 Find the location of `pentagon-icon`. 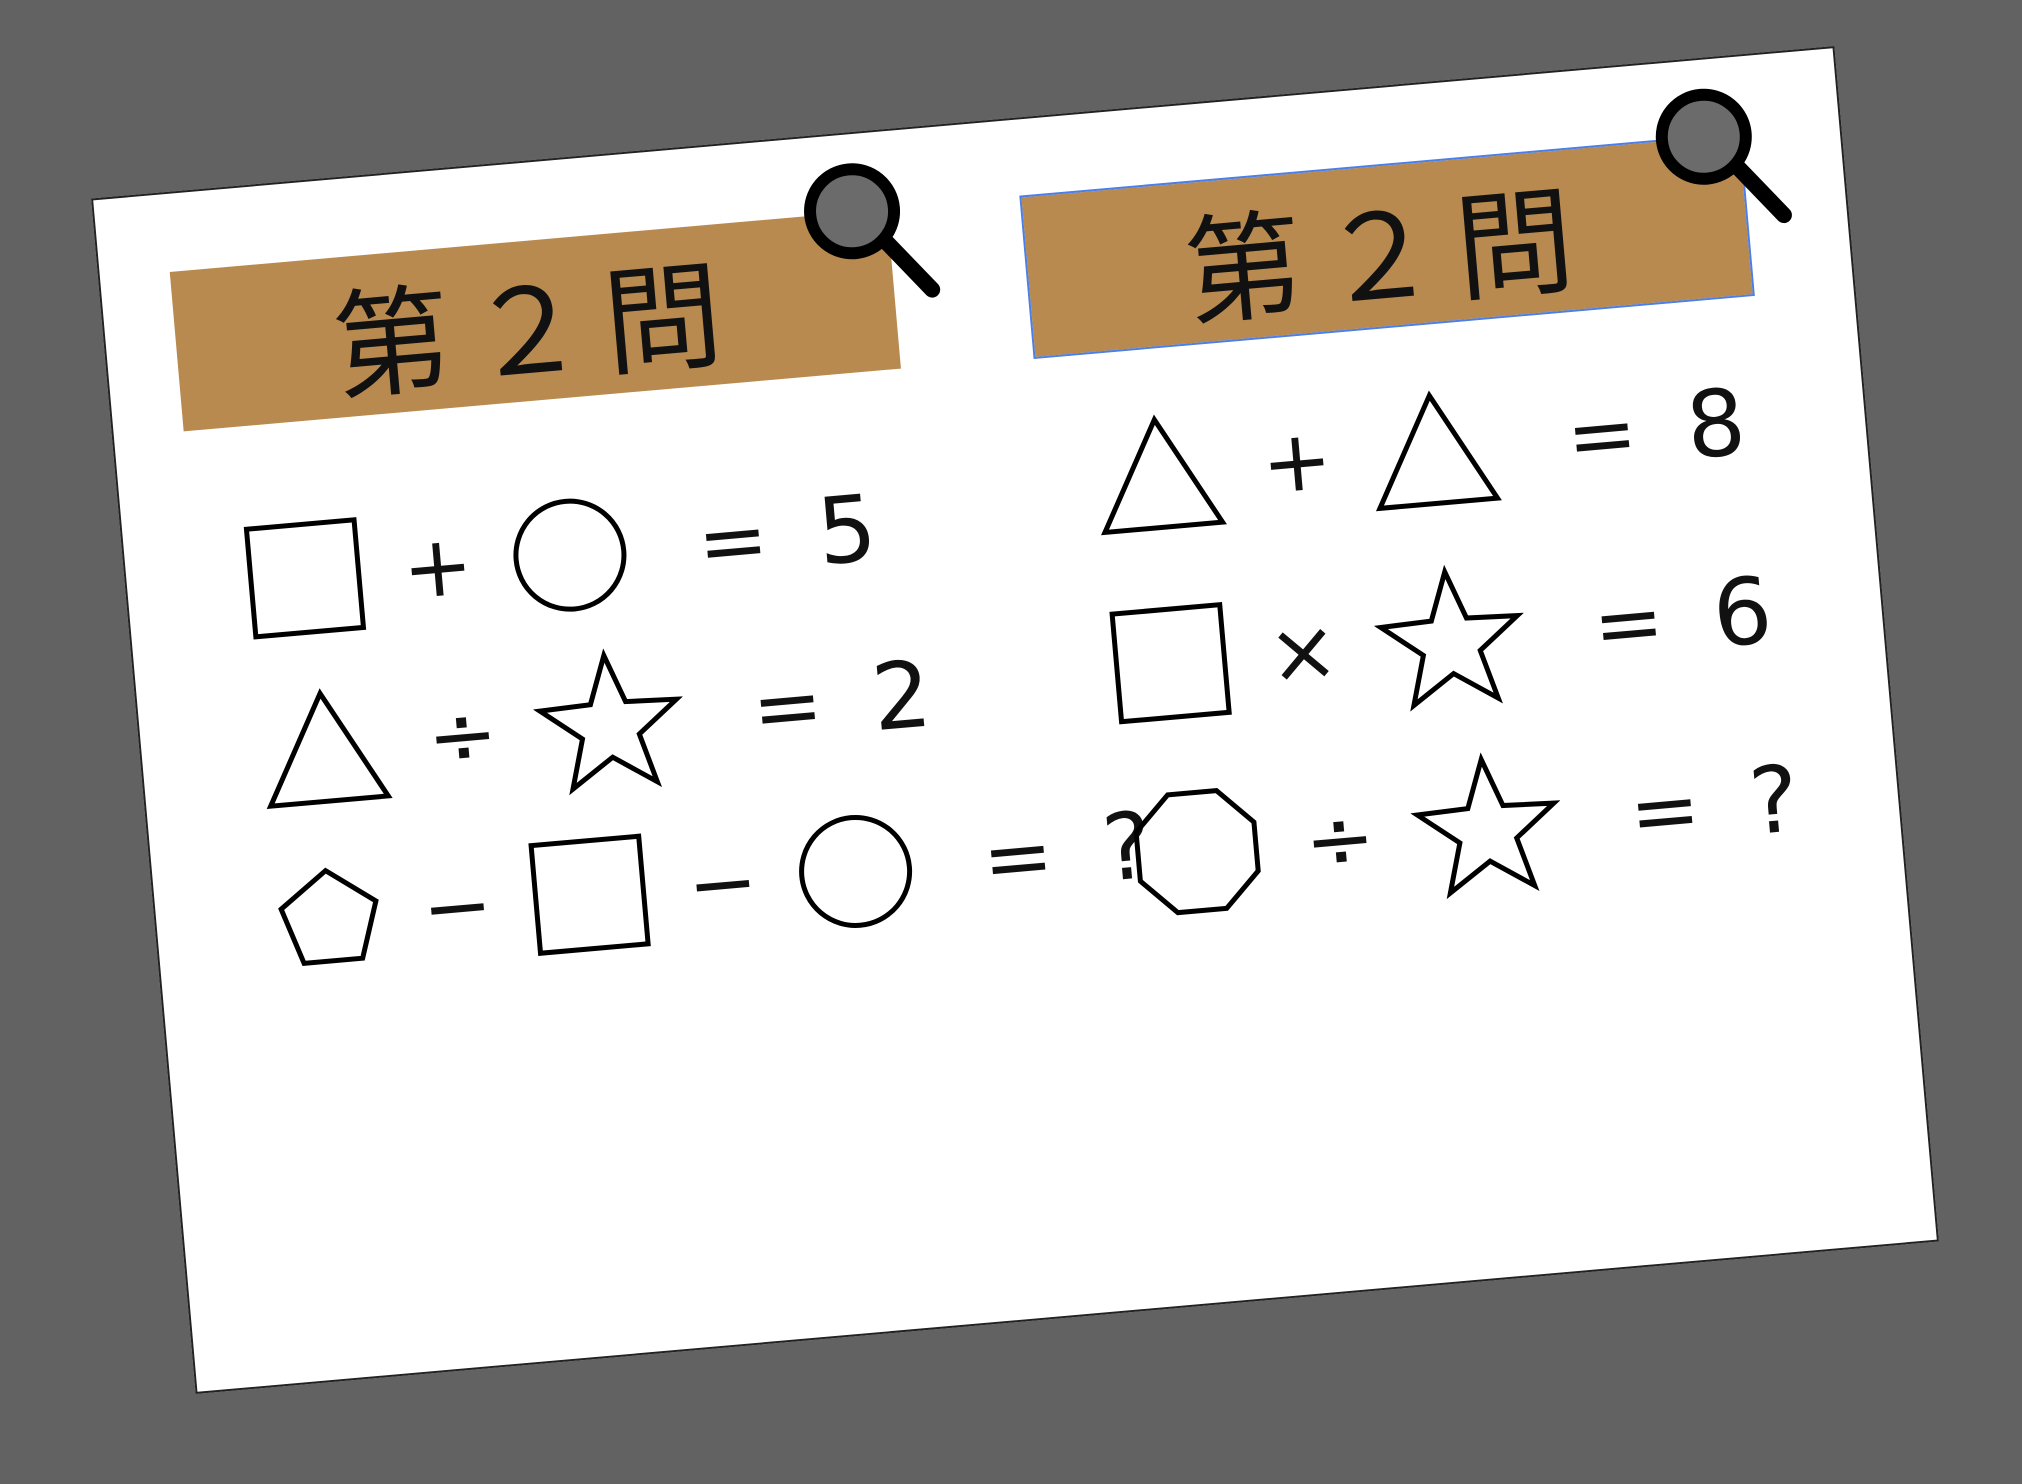

pentagon-icon is located at coordinates (328, 916).